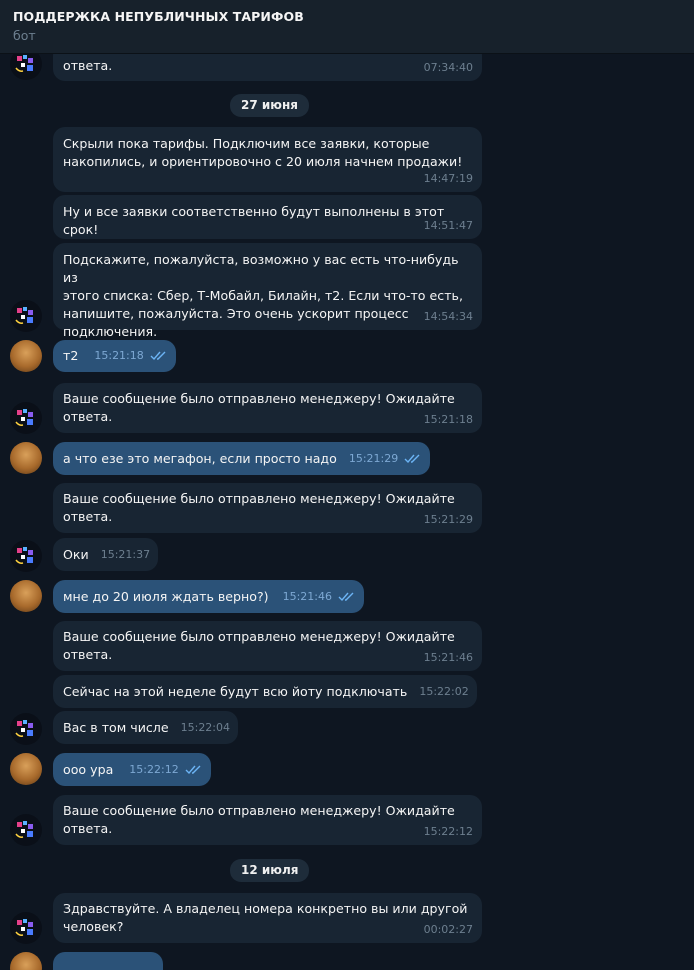 This screenshot has width=694, height=970. What do you see at coordinates (448, 67) in the screenshot?
I see `message-time: 07:34:40` at bounding box center [448, 67].